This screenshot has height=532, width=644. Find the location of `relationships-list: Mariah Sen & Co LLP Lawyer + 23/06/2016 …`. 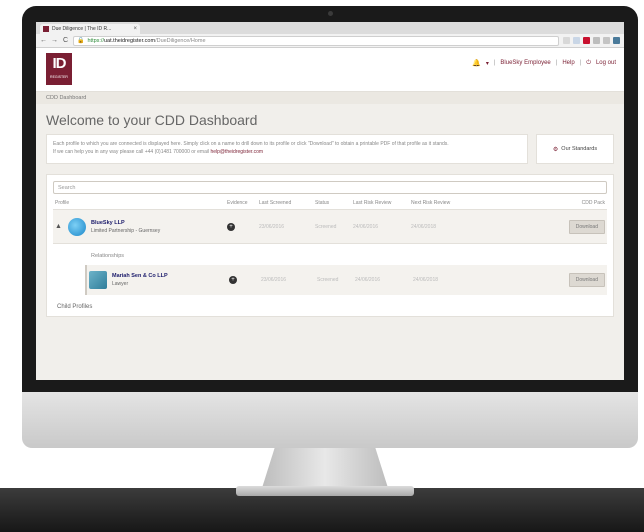

relationships-list: Mariah Sen & Co LLP Lawyer + 23/06/2016 … is located at coordinates (330, 280).